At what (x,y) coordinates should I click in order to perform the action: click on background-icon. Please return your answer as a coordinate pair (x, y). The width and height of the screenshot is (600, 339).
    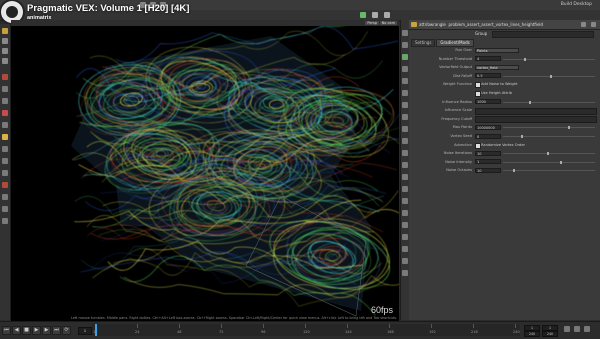
    Looking at the image, I should click on (405, 117).